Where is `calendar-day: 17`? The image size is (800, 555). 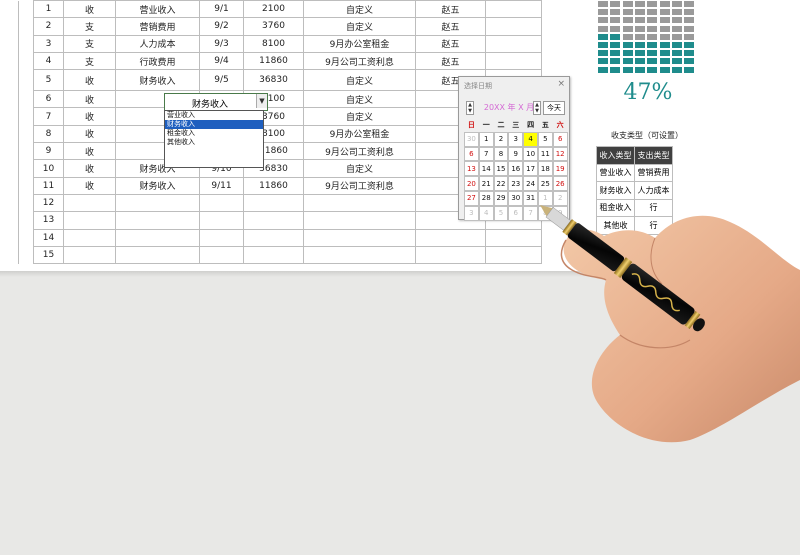 calendar-day: 17 is located at coordinates (530, 169).